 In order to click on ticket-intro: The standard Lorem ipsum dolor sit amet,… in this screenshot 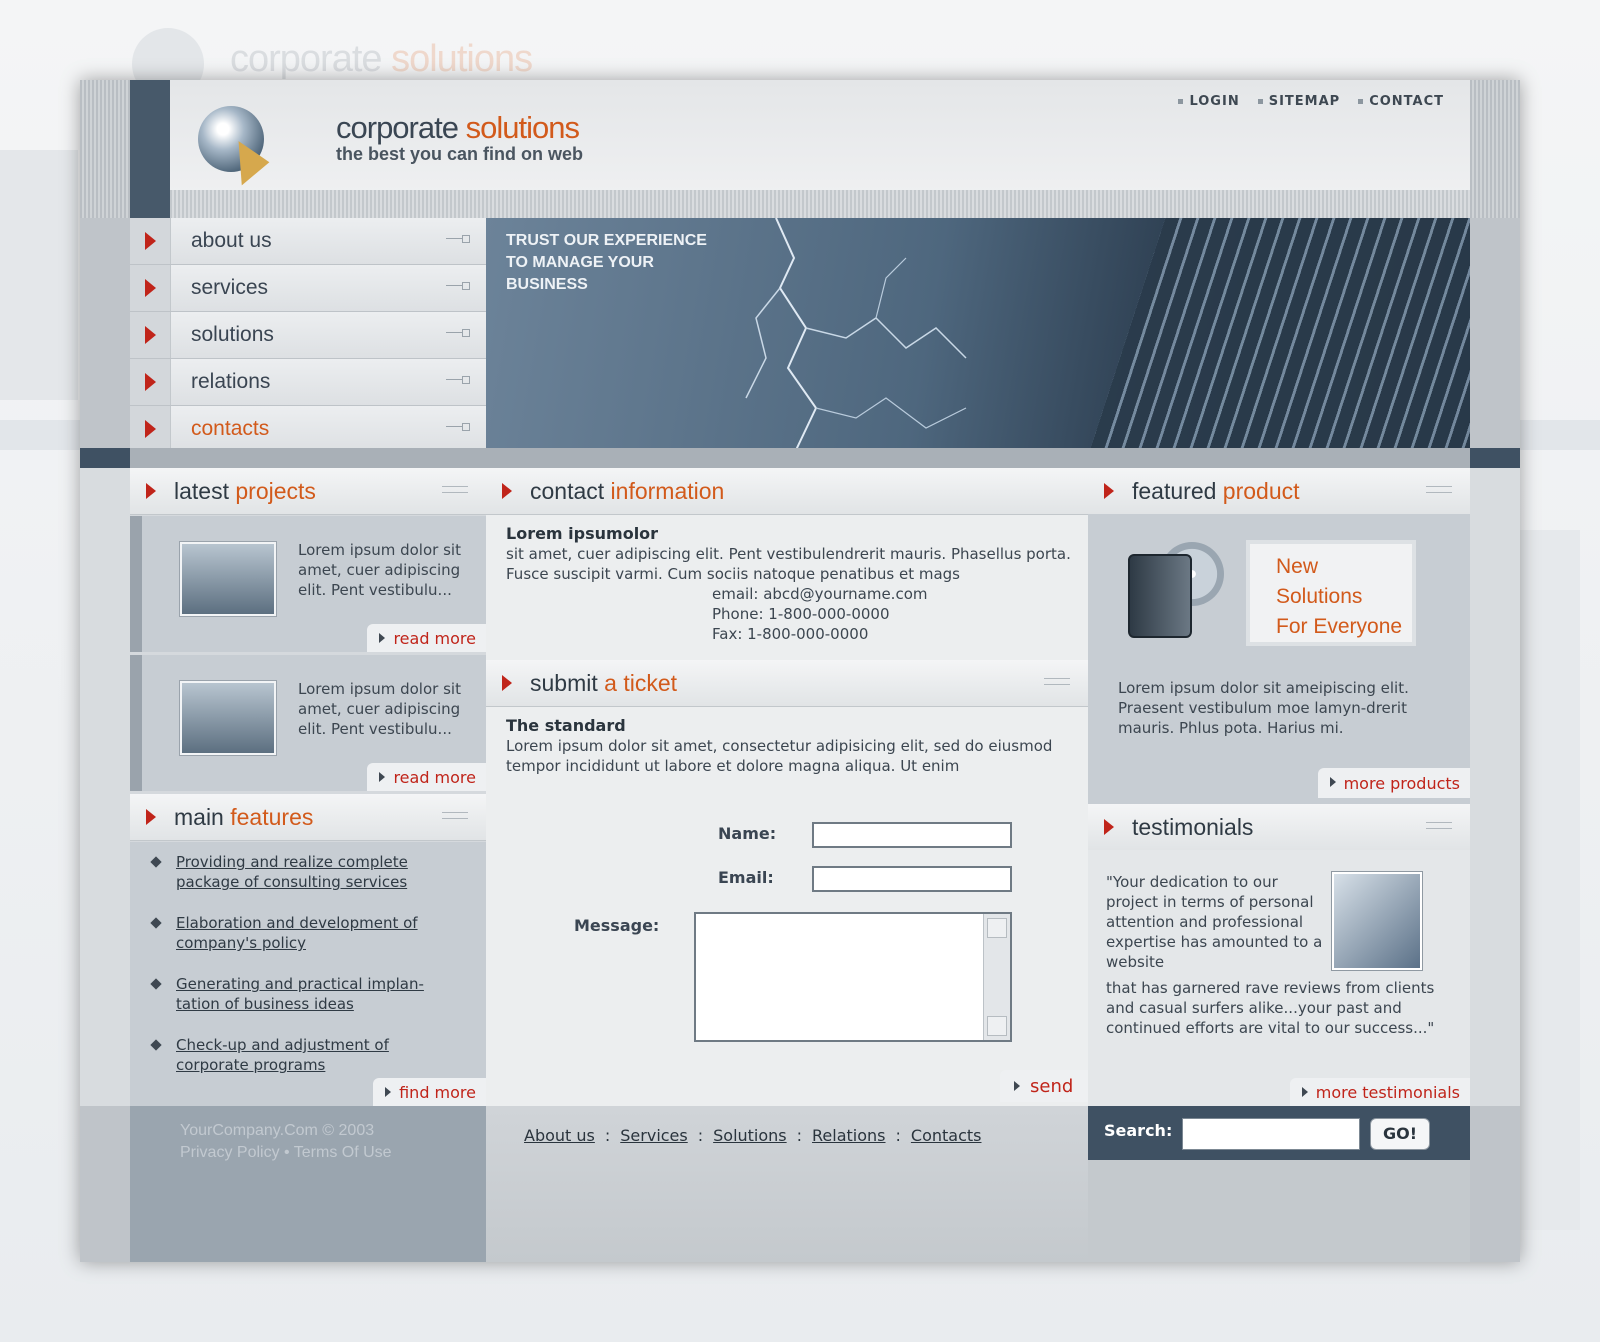, I will do `click(779, 745)`.